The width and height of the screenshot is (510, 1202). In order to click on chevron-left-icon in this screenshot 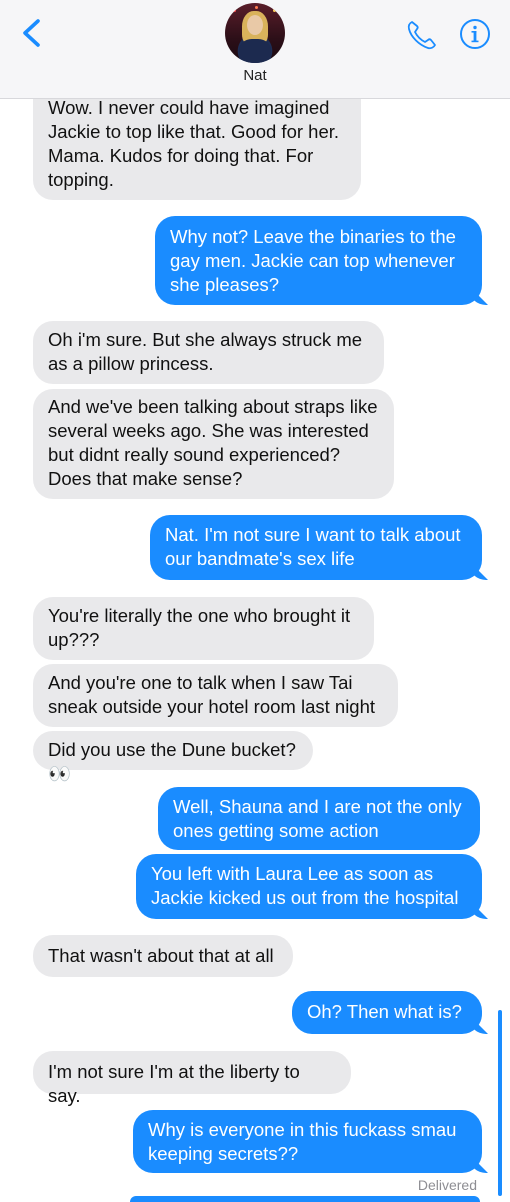, I will do `click(31, 33)`.